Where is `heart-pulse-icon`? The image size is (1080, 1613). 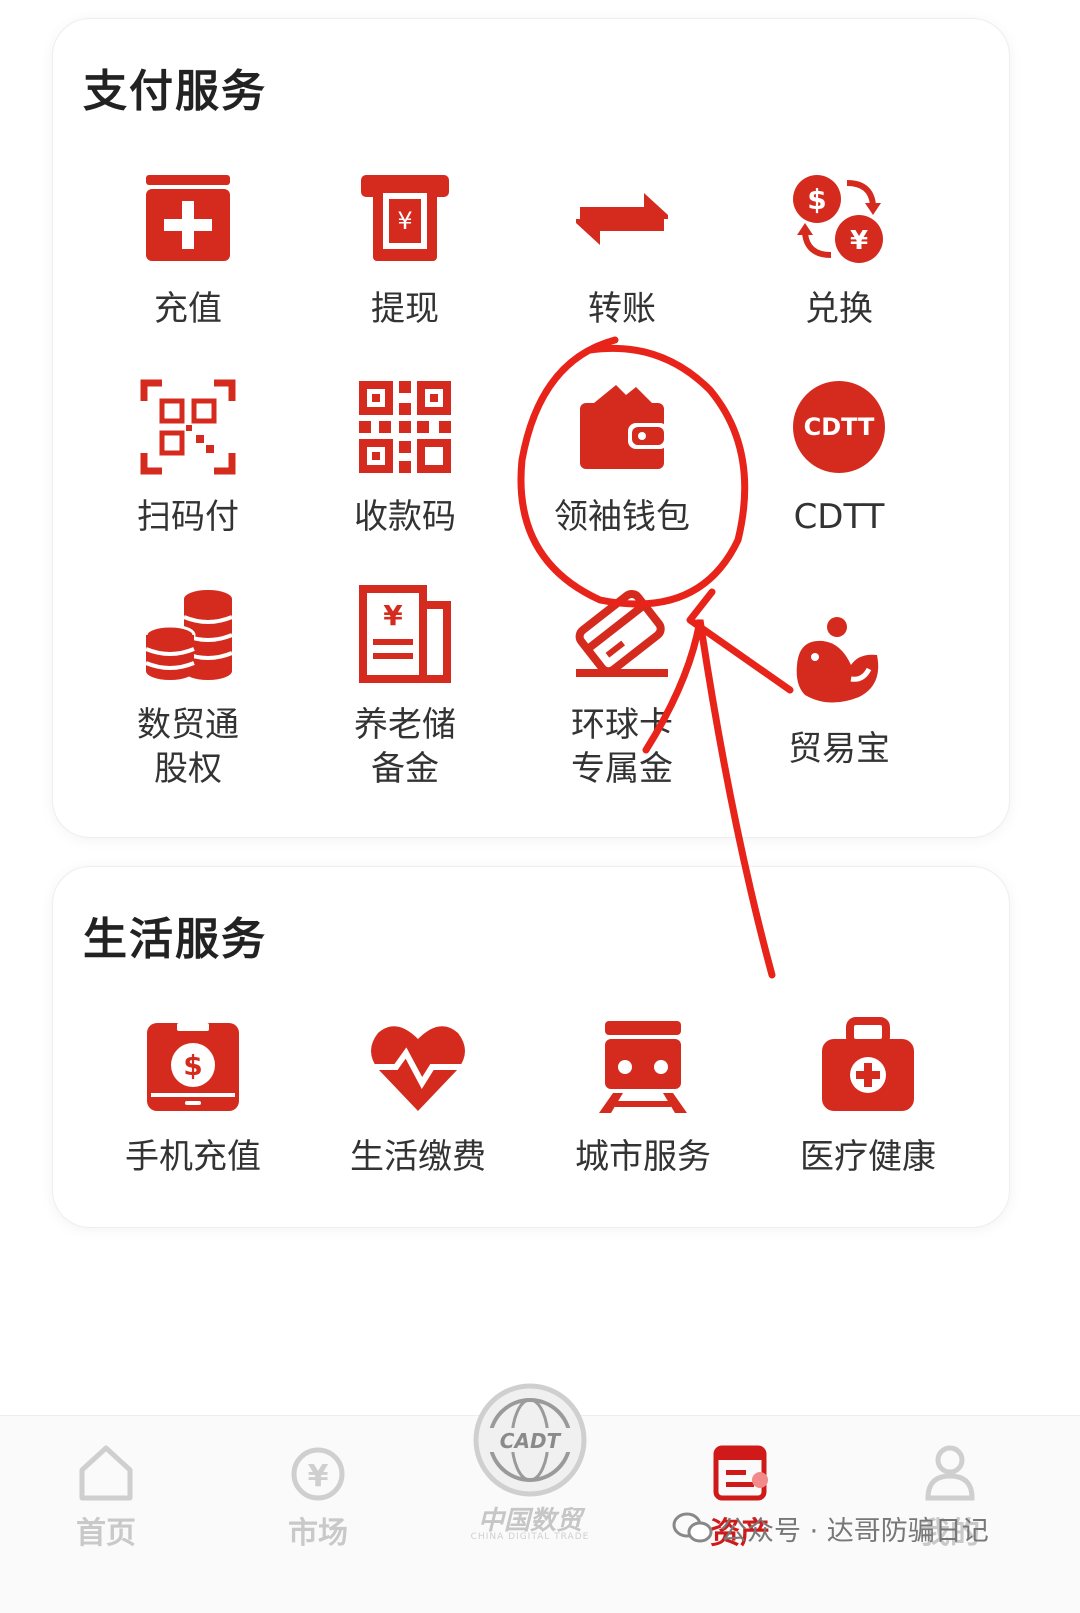 heart-pulse-icon is located at coordinates (418, 1068).